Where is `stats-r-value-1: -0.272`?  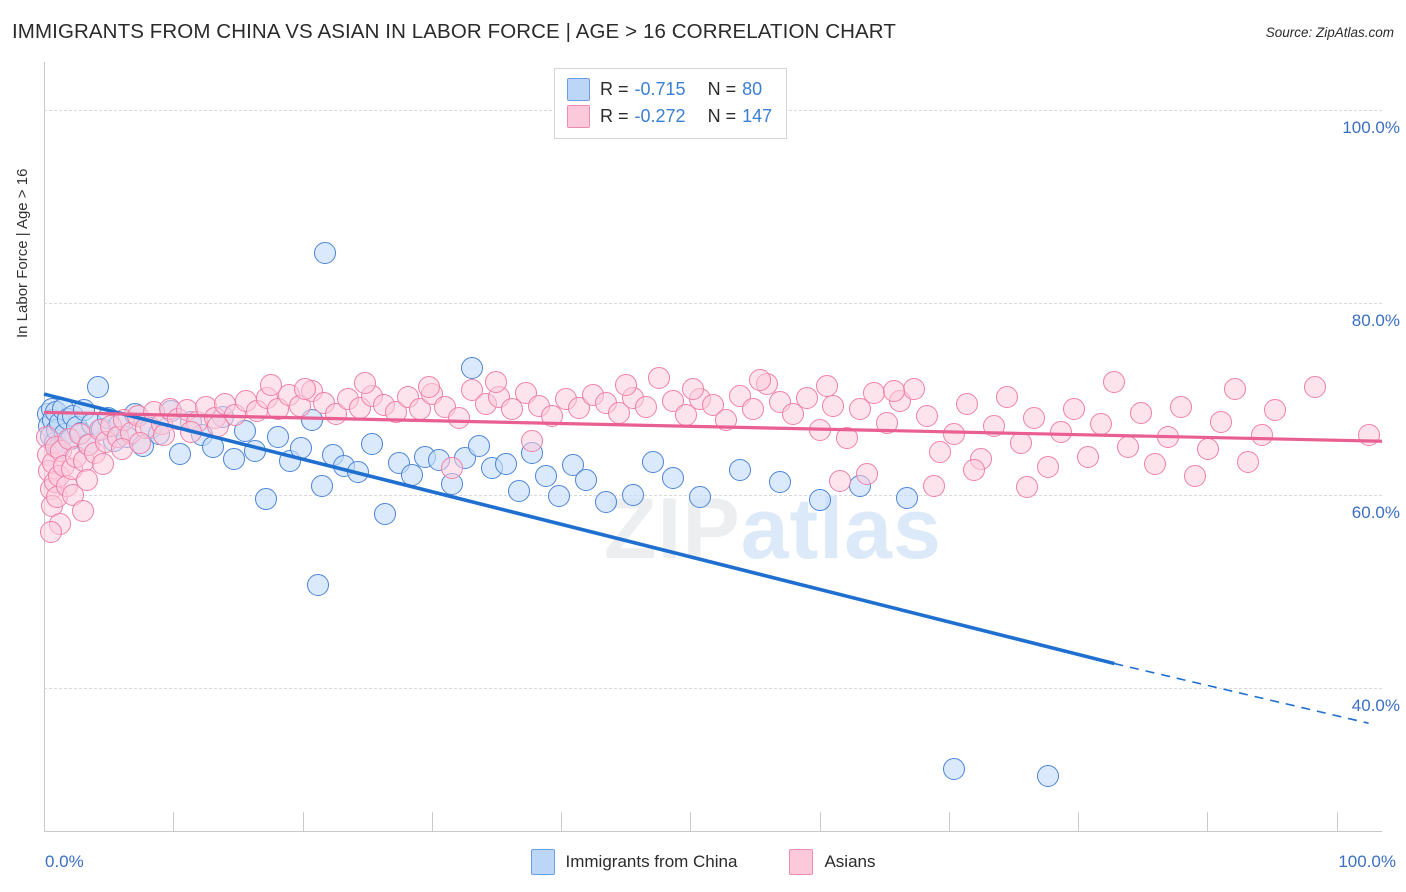
stats-r-value-1: -0.272 is located at coordinates (660, 116).